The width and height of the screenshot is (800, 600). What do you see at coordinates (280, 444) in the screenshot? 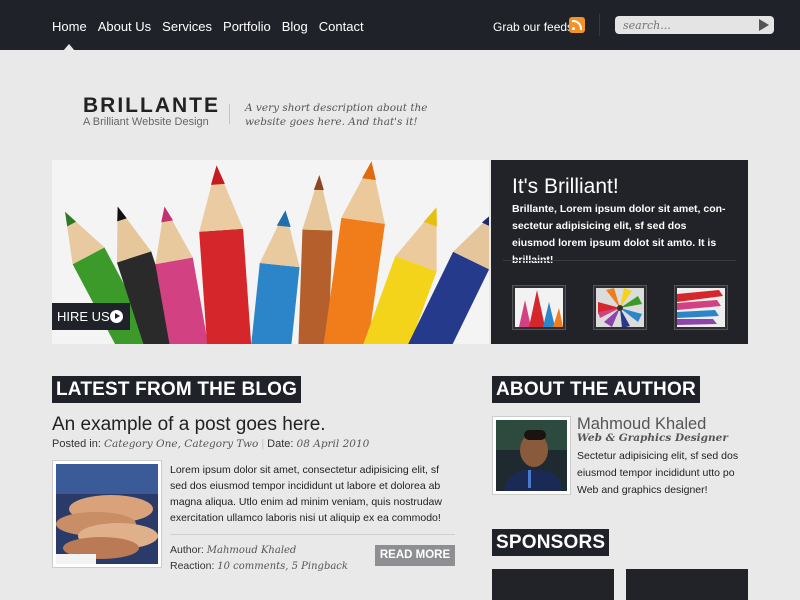
I see `date-label: Date:` at bounding box center [280, 444].